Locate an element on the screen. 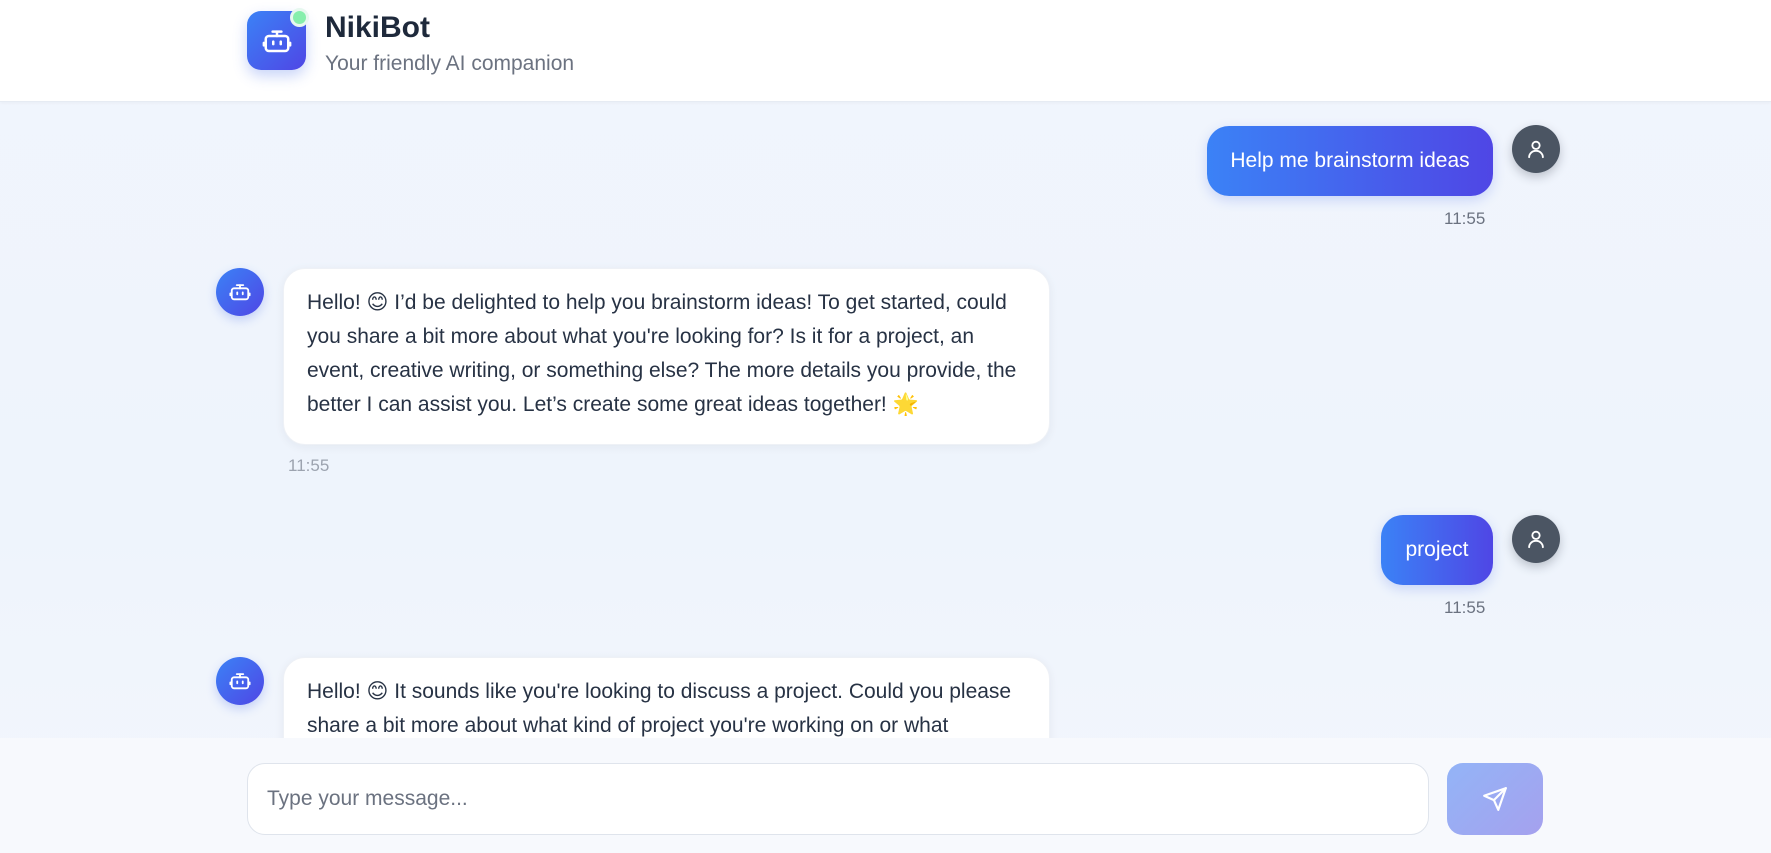  user-message-bubble: project is located at coordinates (1437, 550).